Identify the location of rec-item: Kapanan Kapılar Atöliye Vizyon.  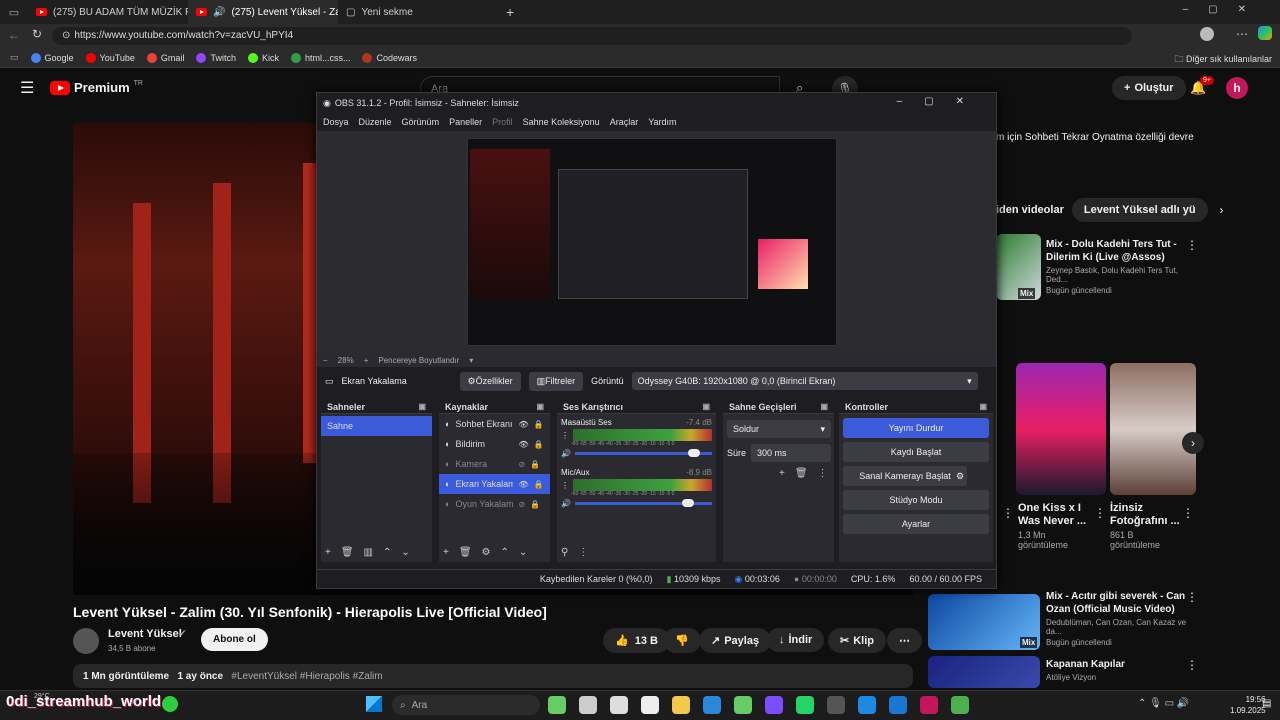
(1121, 670).